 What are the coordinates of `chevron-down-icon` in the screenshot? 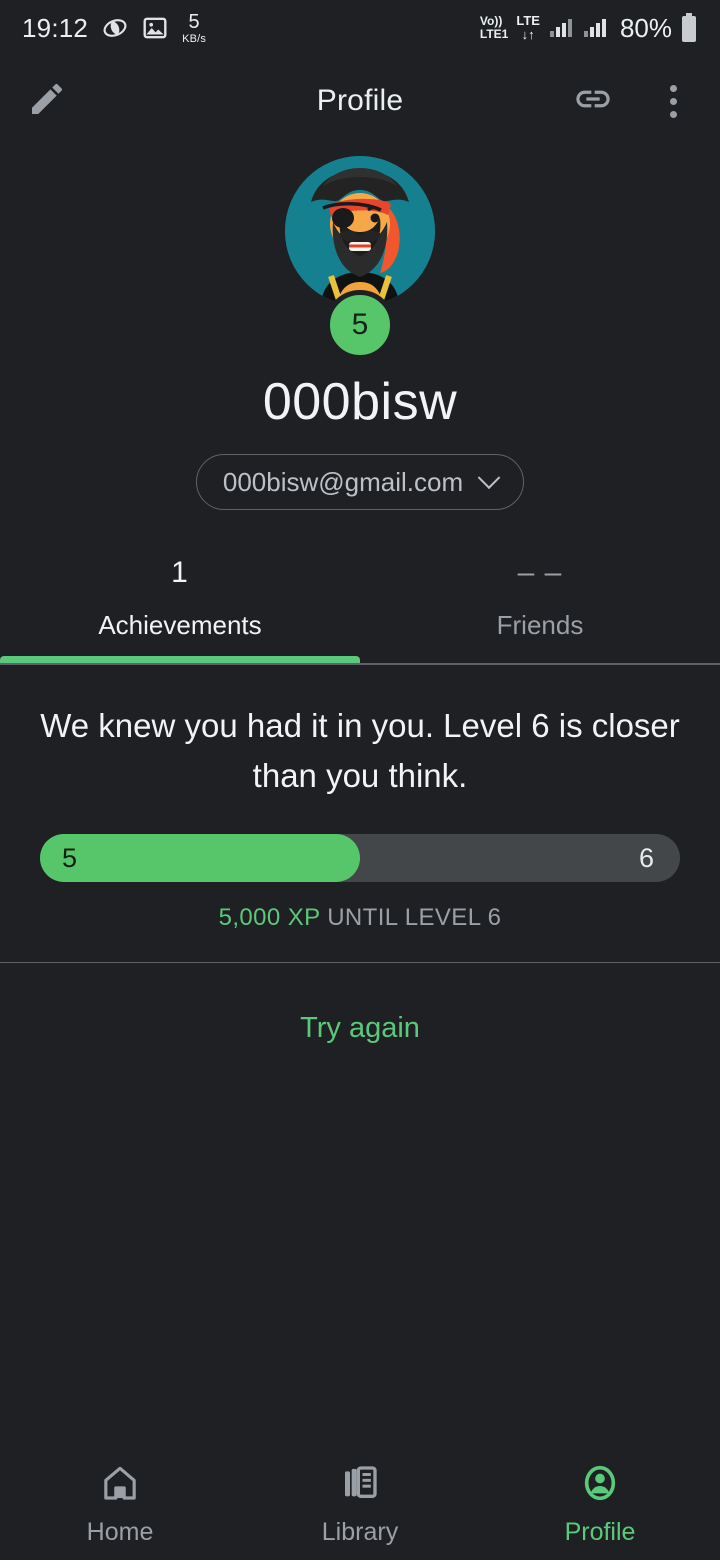 It's located at (489, 478).